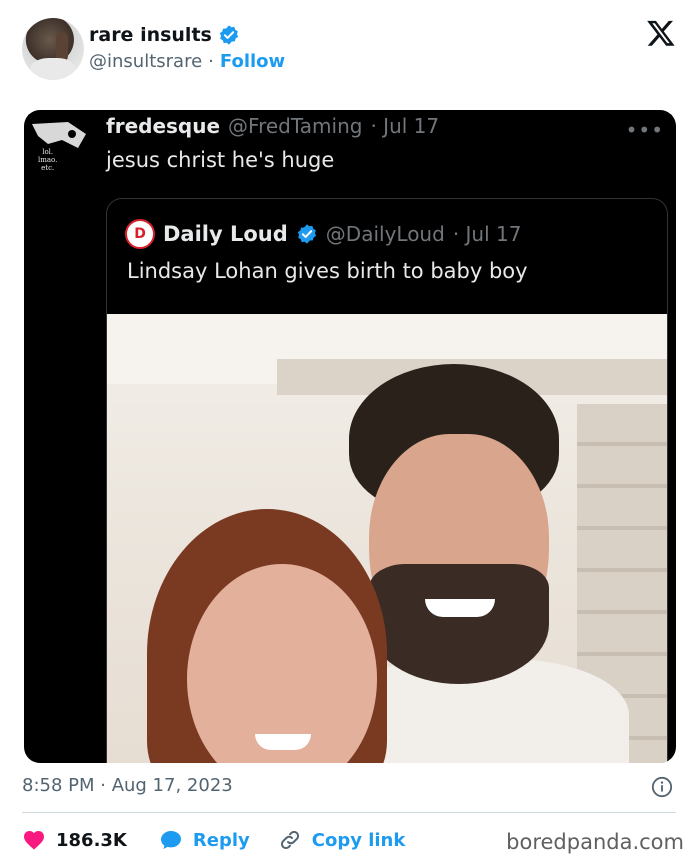 The height and width of the screenshot is (866, 700). I want to click on footer-divider, so click(349, 812).